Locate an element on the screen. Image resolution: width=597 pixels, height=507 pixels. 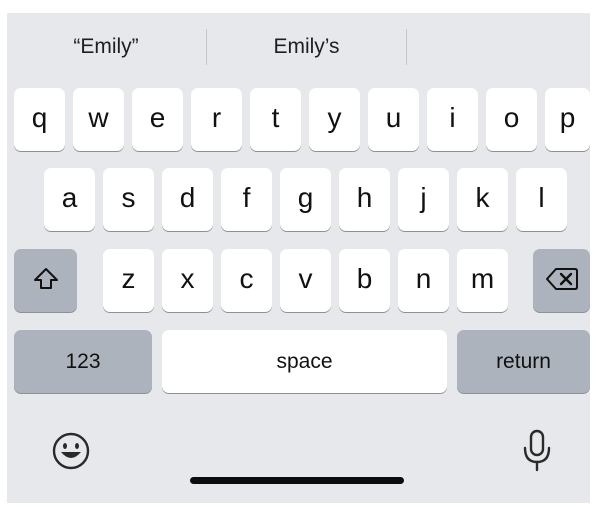
key-l: l is located at coordinates (541, 199).